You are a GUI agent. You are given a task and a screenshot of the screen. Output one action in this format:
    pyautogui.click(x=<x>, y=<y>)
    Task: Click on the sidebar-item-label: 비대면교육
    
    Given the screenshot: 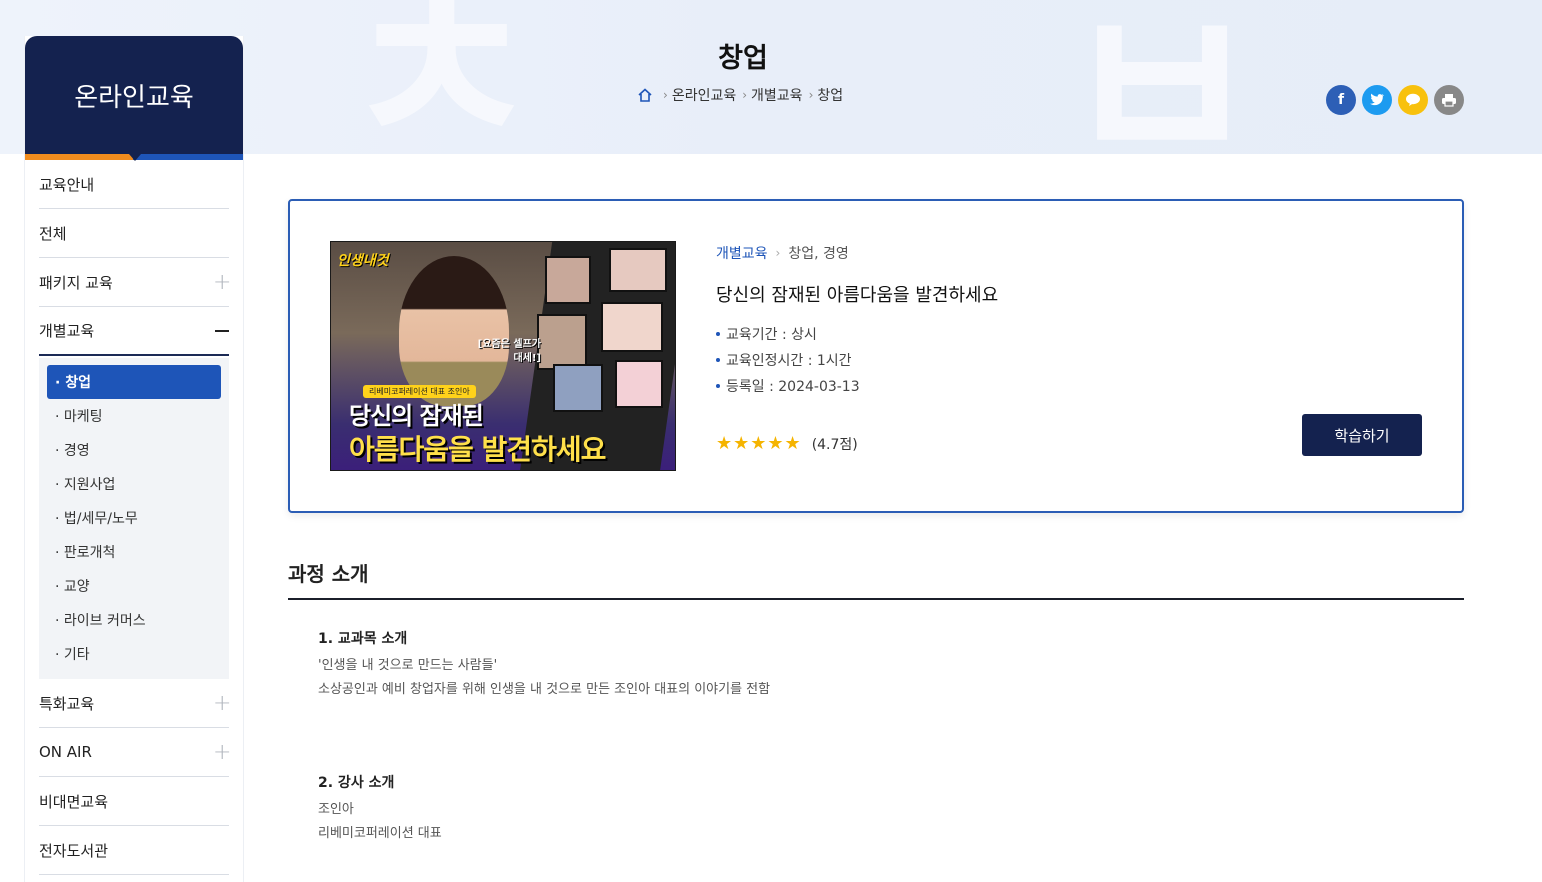 What is the action you would take?
    pyautogui.click(x=74, y=801)
    